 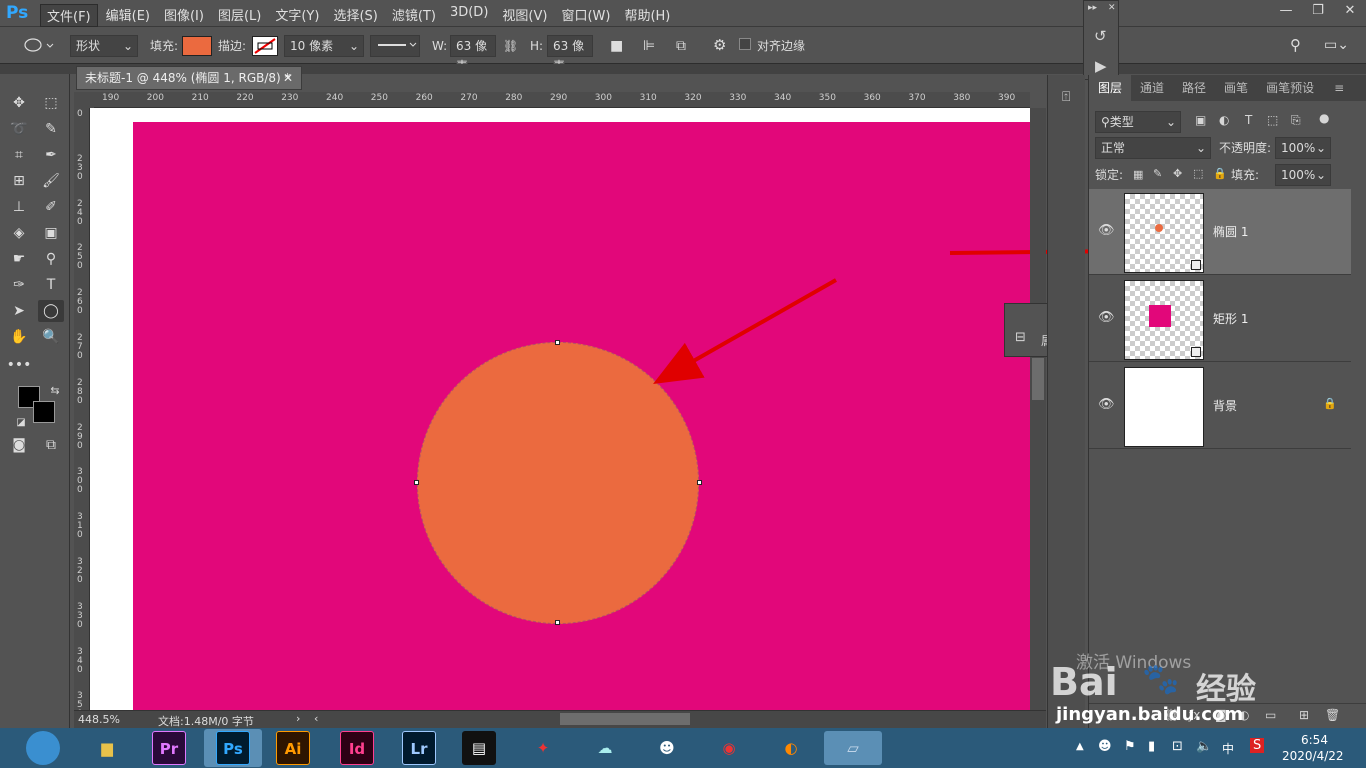 I want to click on notepad-app-icon: ▱, so click(x=853, y=748).